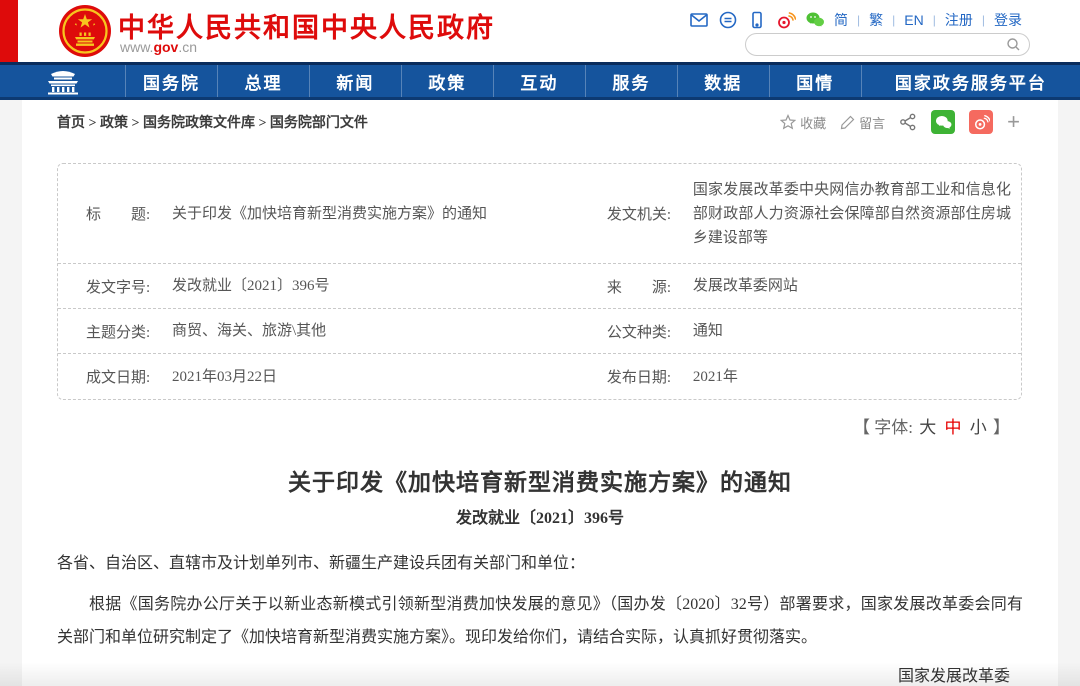  Describe the element at coordinates (332, 286) in the screenshot. I see `meta-cell-doc-number: 发文字号: 发改就业〔2021〕396号` at that location.